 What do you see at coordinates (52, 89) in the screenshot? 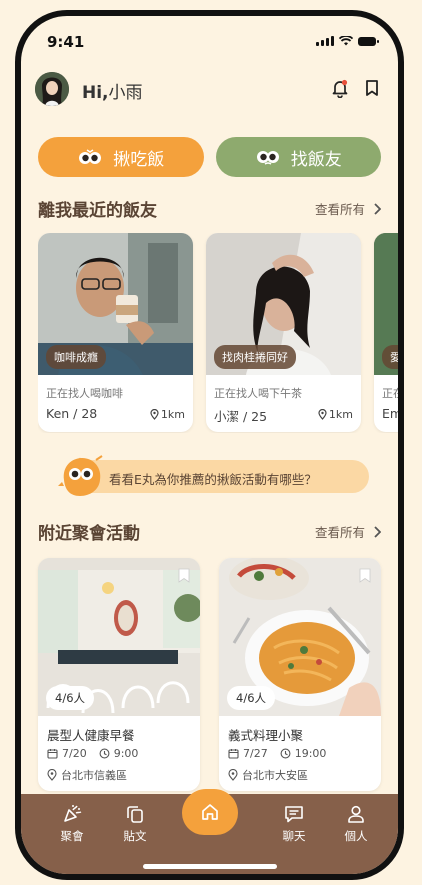
I see `avatar` at bounding box center [52, 89].